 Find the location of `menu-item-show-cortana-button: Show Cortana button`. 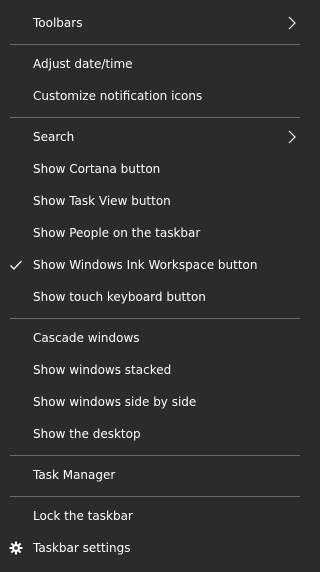

menu-item-show-cortana-button: Show Cortana button is located at coordinates (155, 169).